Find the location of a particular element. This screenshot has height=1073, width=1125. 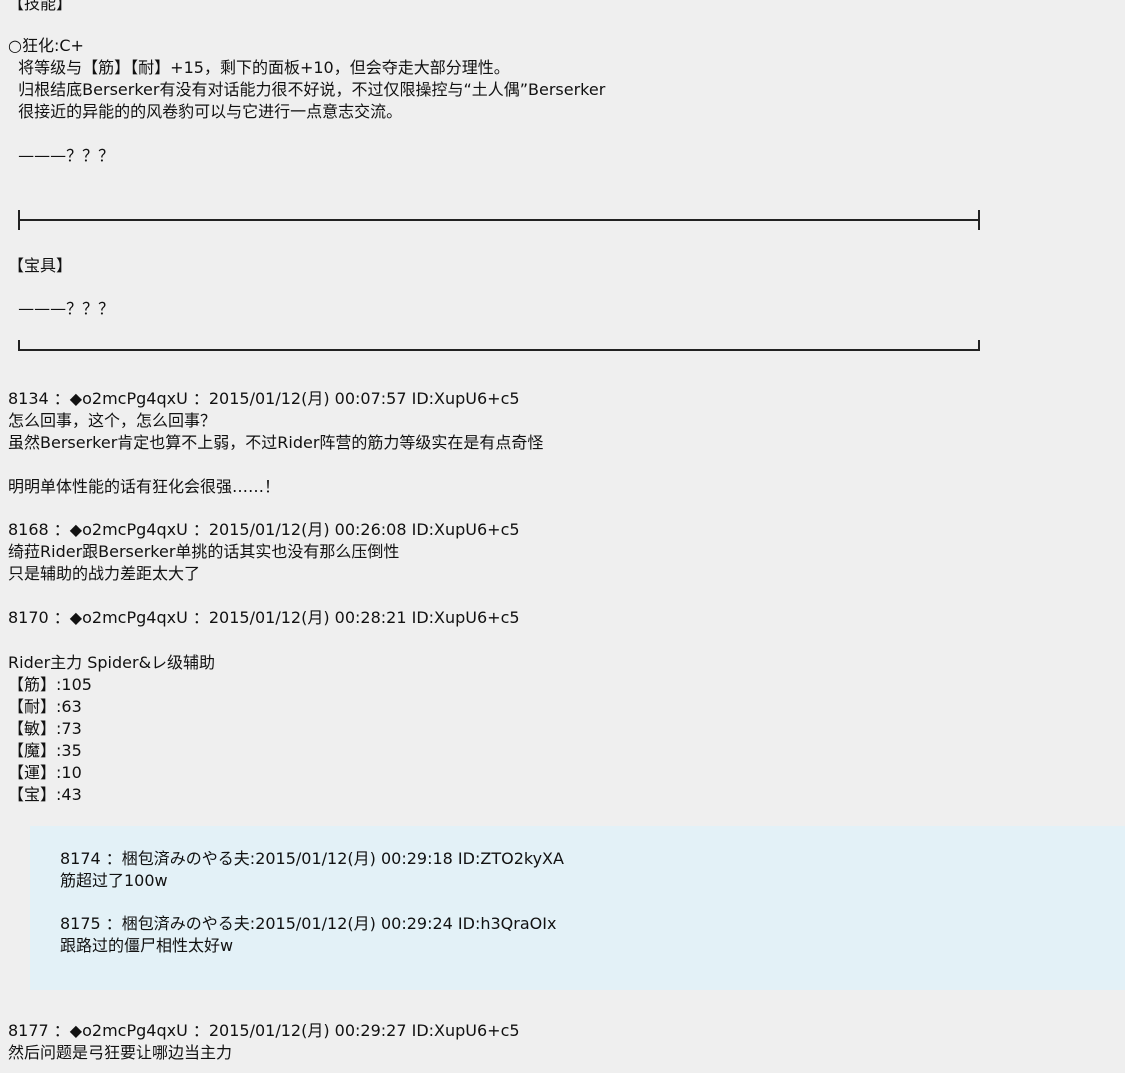

noble-phantasm-unknown: ———？？？ is located at coordinates (61, 308).